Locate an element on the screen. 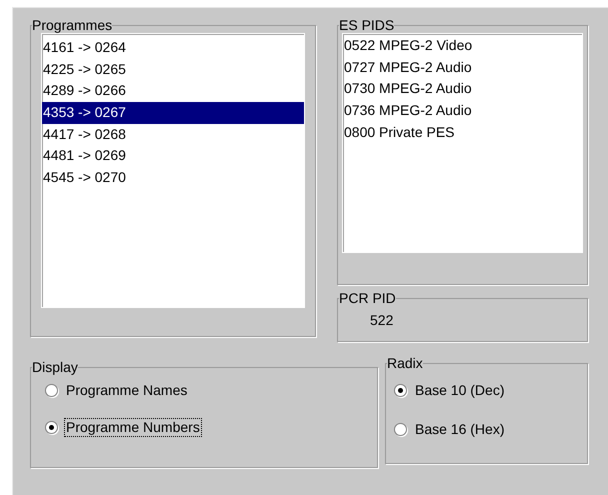  list-item: 4417 -> 0268 is located at coordinates (173, 135).